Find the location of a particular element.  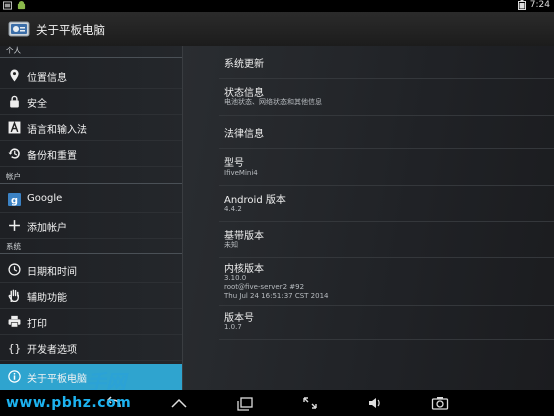

list-item-legal: 法律信息 is located at coordinates (386, 132).